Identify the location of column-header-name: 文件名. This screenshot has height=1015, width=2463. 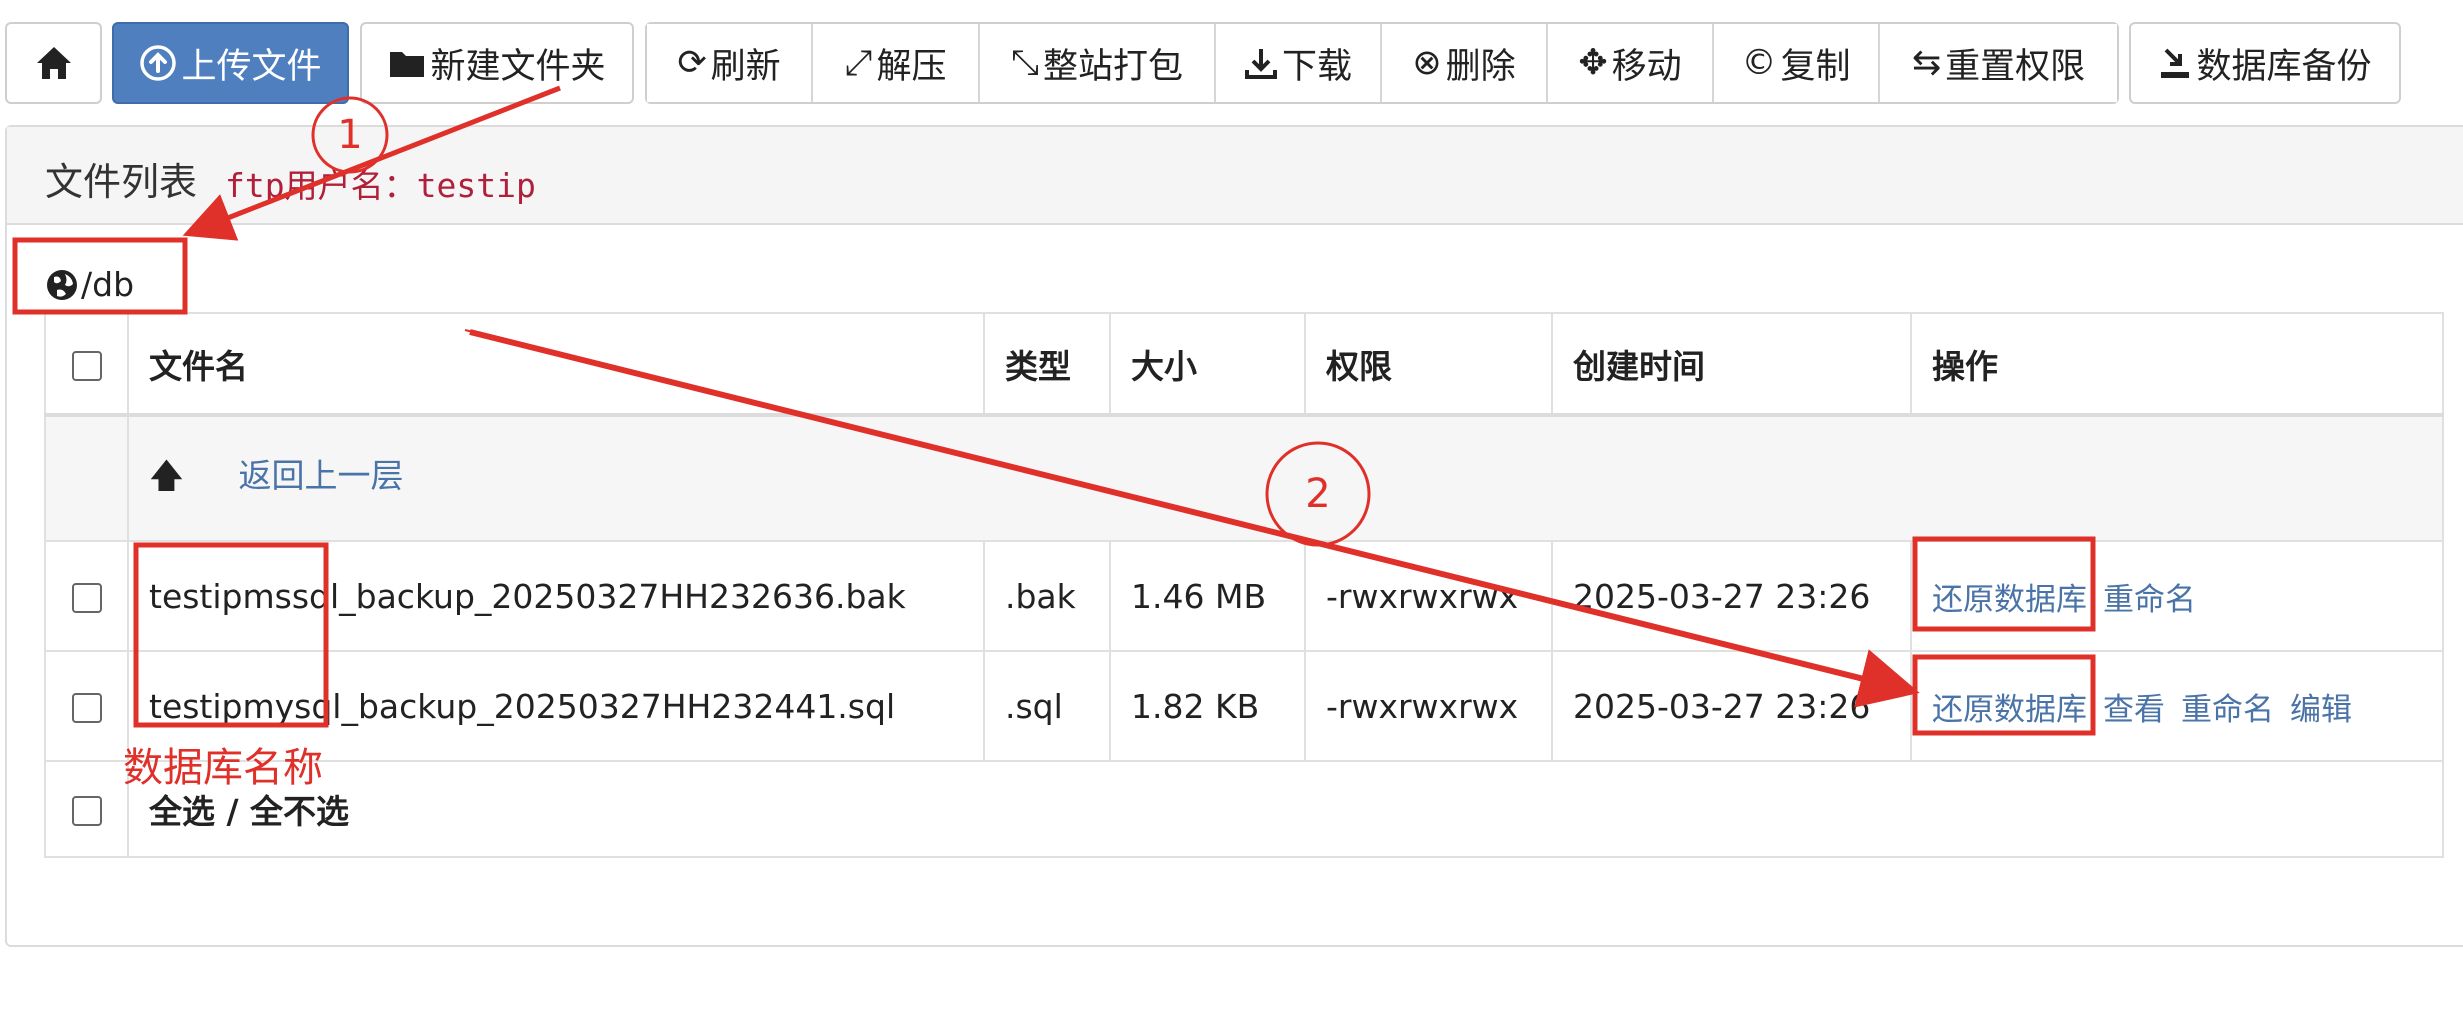
(556, 364).